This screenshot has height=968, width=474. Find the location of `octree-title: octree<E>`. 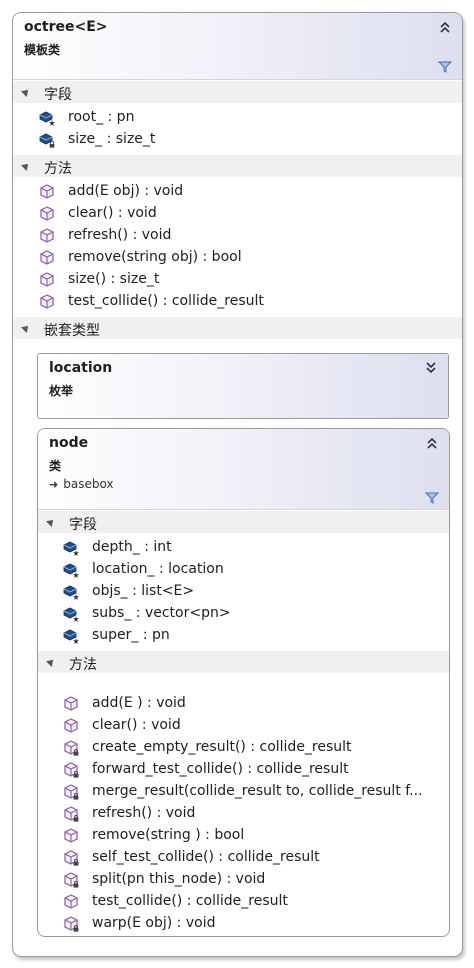

octree-title: octree<E> is located at coordinates (66, 27).